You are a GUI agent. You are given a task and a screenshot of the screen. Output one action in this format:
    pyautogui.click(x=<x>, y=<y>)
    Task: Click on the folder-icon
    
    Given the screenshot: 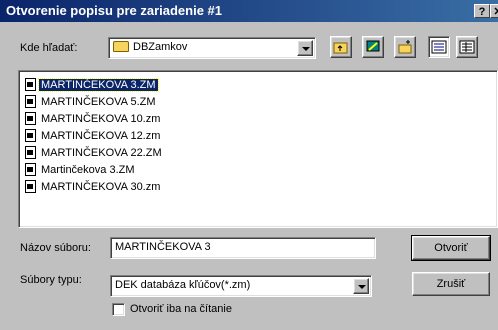 What is the action you would take?
    pyautogui.click(x=121, y=46)
    